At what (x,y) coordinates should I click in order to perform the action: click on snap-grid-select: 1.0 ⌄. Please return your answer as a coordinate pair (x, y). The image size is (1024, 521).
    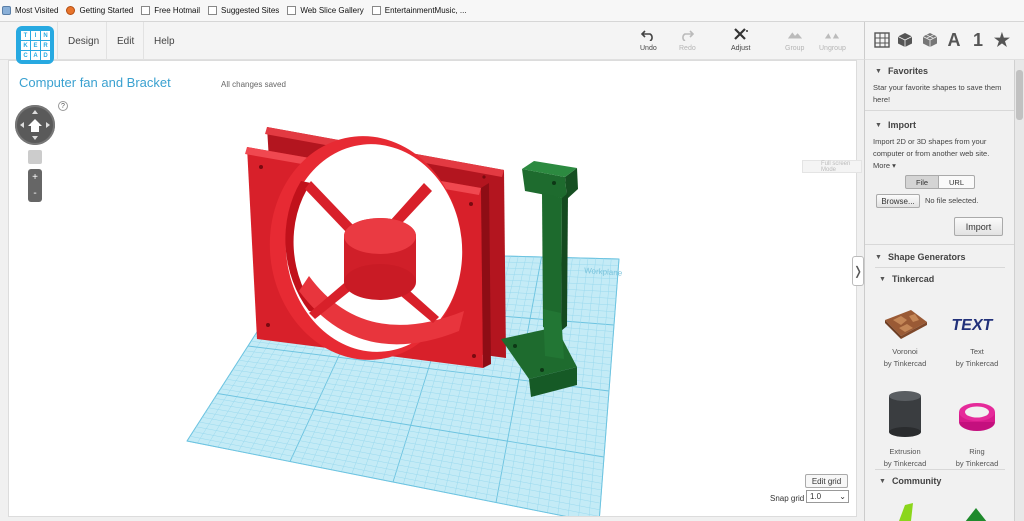
    Looking at the image, I should click on (827, 496).